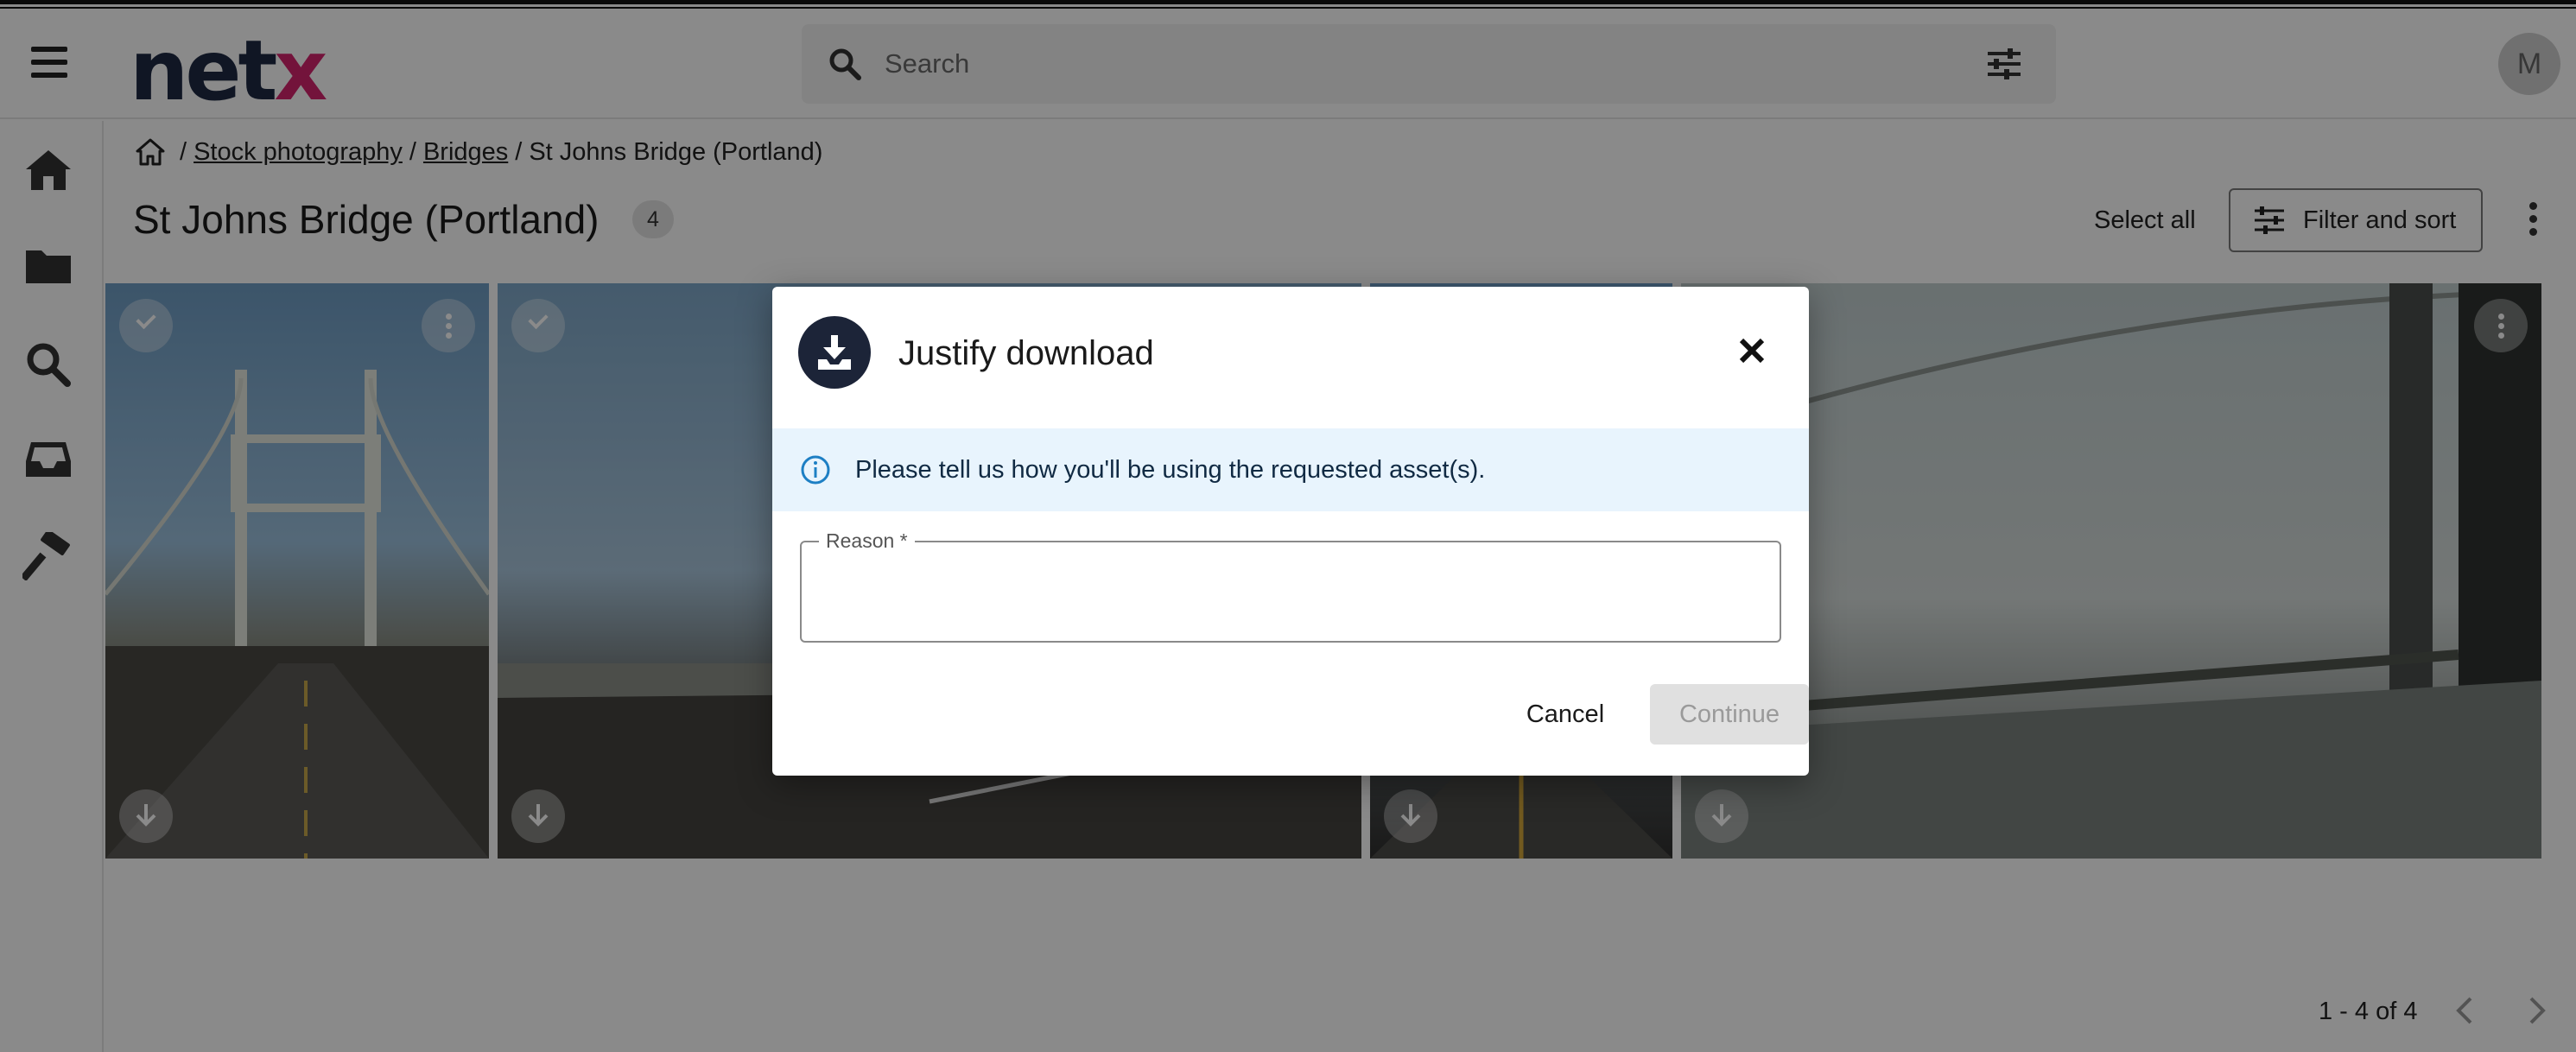  Describe the element at coordinates (1026, 353) in the screenshot. I see `dialog-title: Justify download` at that location.